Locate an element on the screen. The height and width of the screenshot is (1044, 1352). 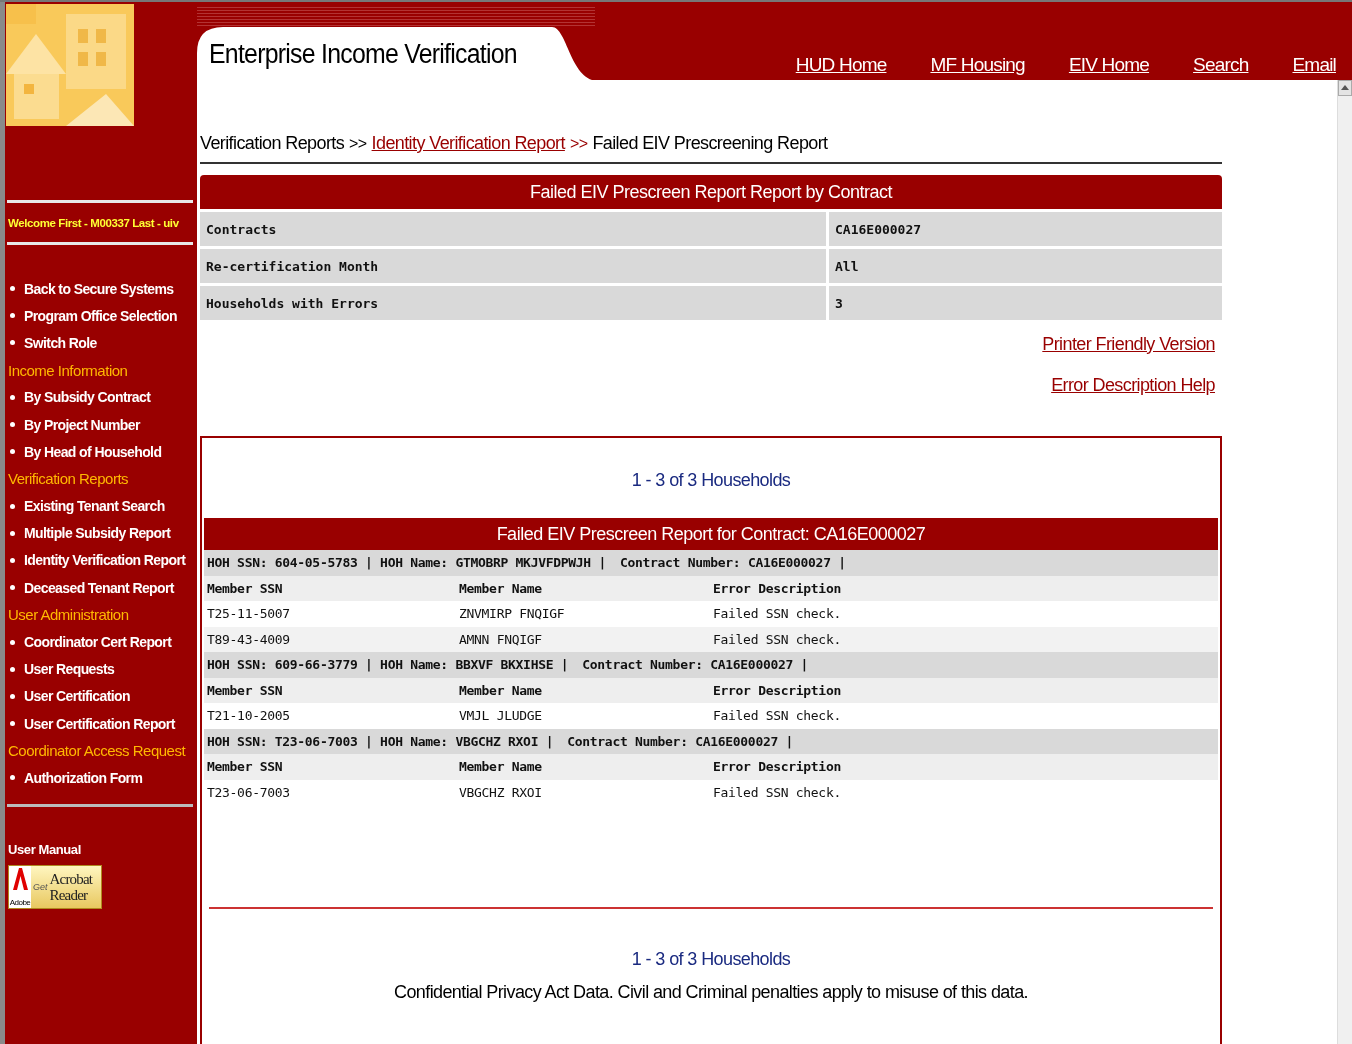
report-header: Failed EIV Prescreen Report for Contract: CA16E000027 is located at coordinates (711, 534).